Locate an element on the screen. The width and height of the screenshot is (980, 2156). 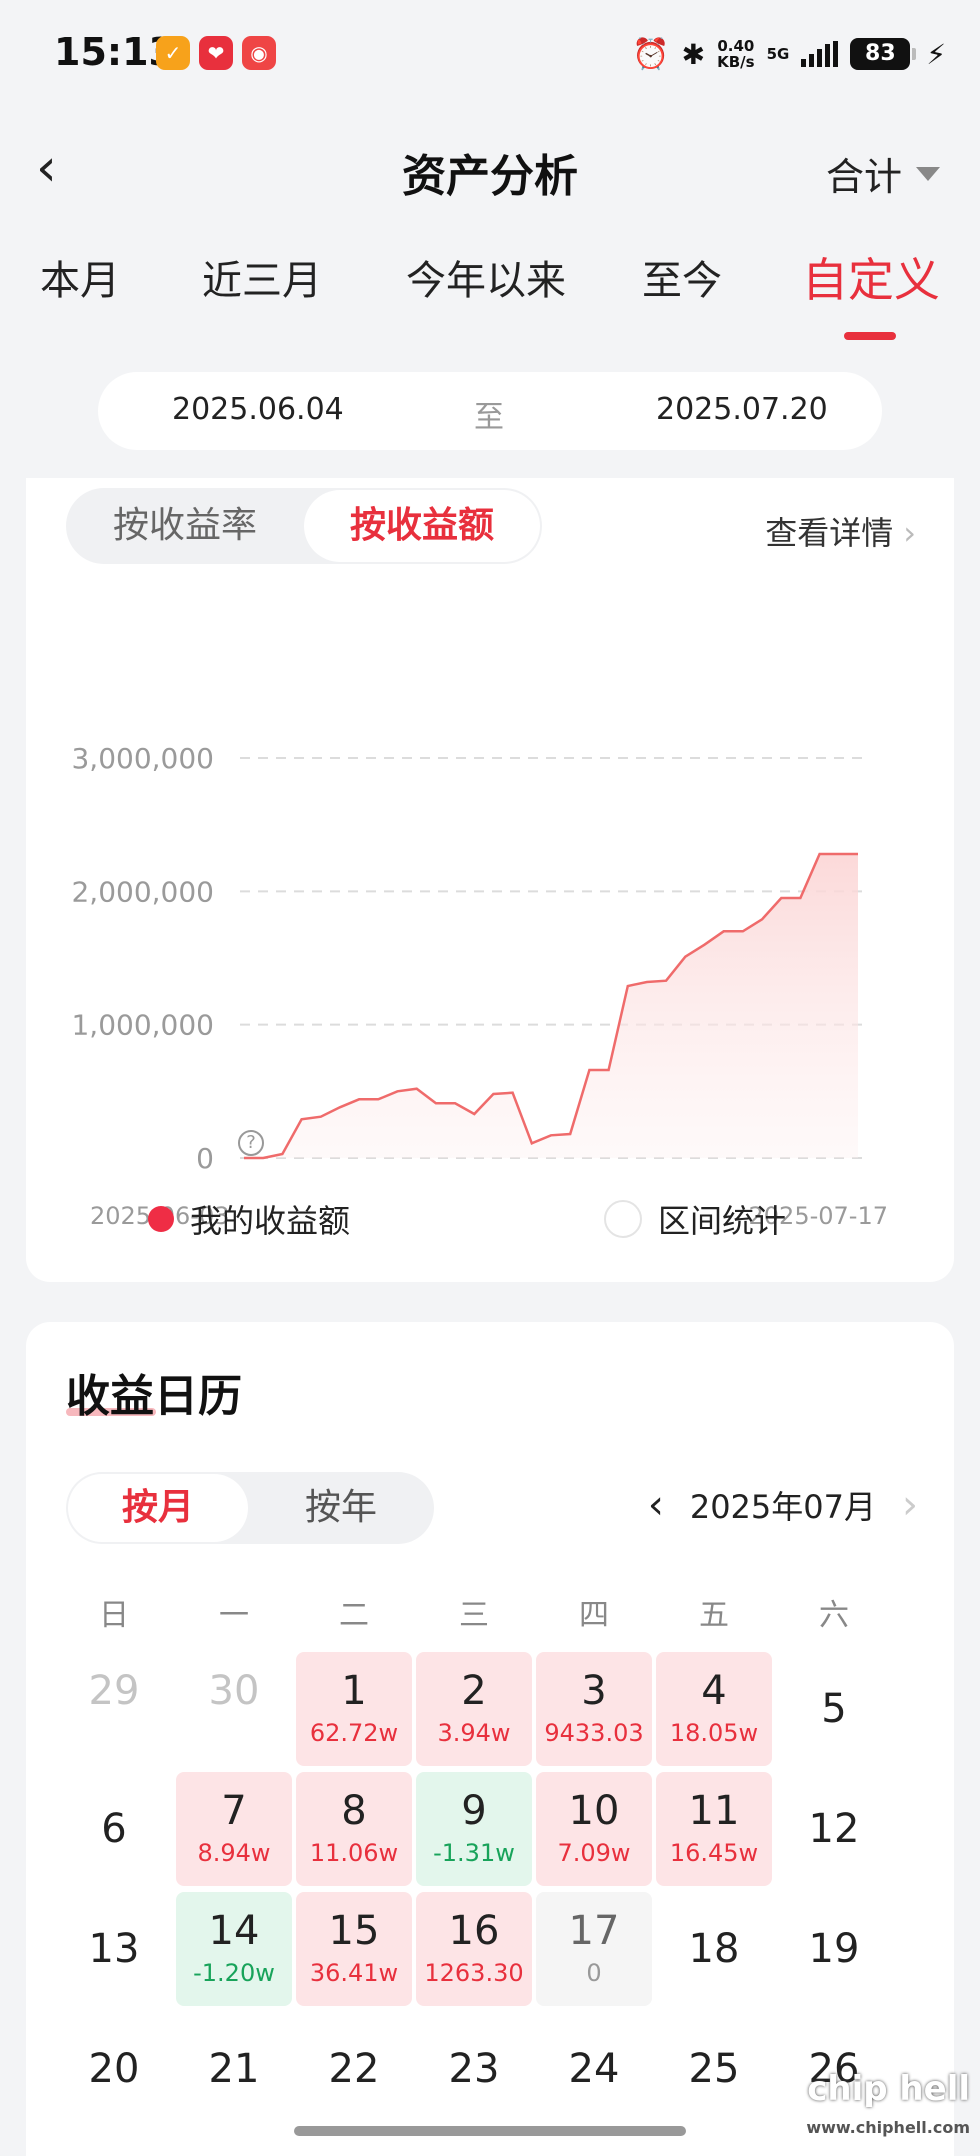
prev-month-icon: ‹ is located at coordinates (656, 1505).